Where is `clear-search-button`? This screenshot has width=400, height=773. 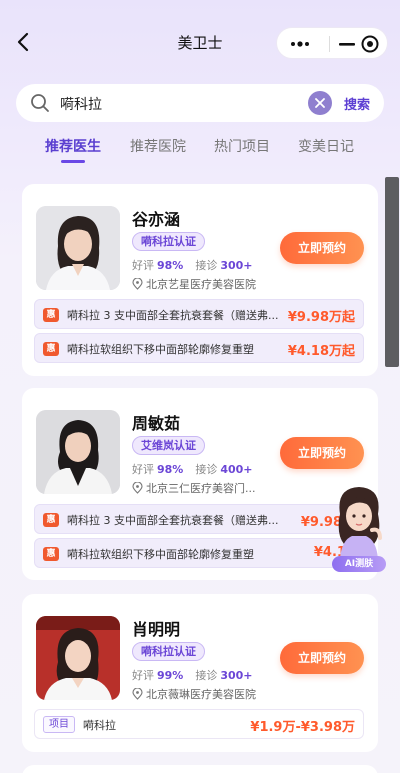
clear-search-button is located at coordinates (320, 103).